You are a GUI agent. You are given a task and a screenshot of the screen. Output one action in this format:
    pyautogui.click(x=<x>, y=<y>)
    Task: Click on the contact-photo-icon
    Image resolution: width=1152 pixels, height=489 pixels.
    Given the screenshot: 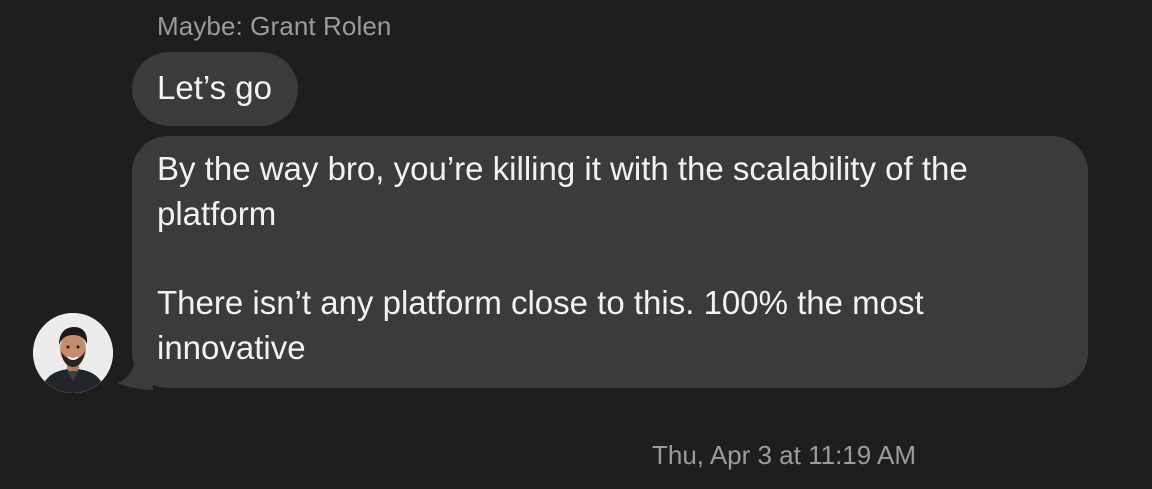 What is the action you would take?
    pyautogui.click(x=73, y=353)
    